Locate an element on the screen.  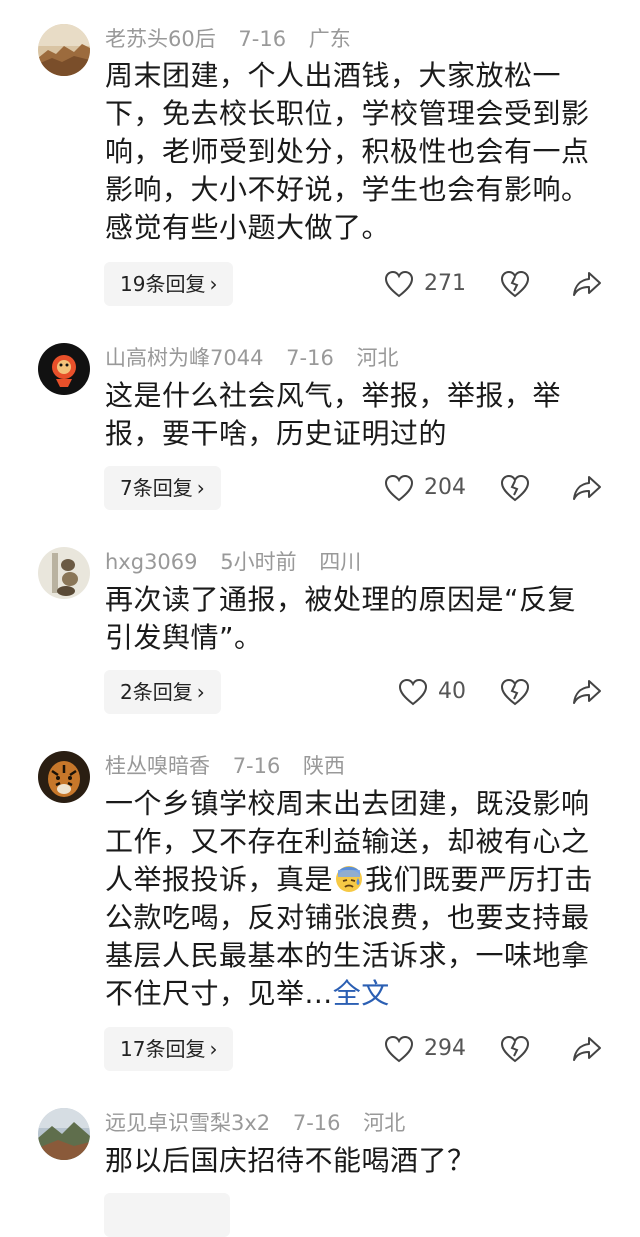
comment-actions: 271 is located at coordinates (500, 284).